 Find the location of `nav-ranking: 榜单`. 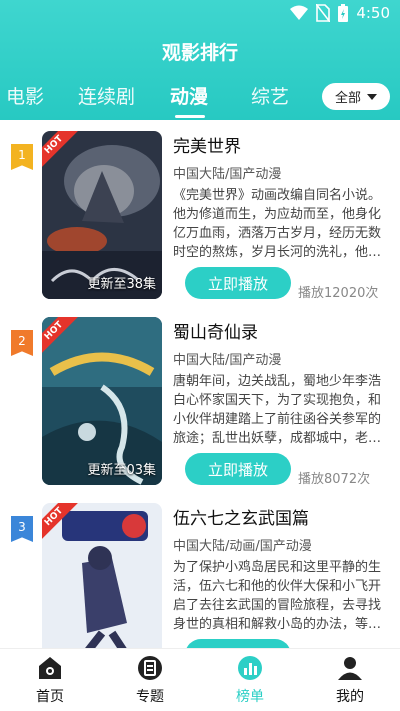

nav-ranking: 榜单 is located at coordinates (250, 680).